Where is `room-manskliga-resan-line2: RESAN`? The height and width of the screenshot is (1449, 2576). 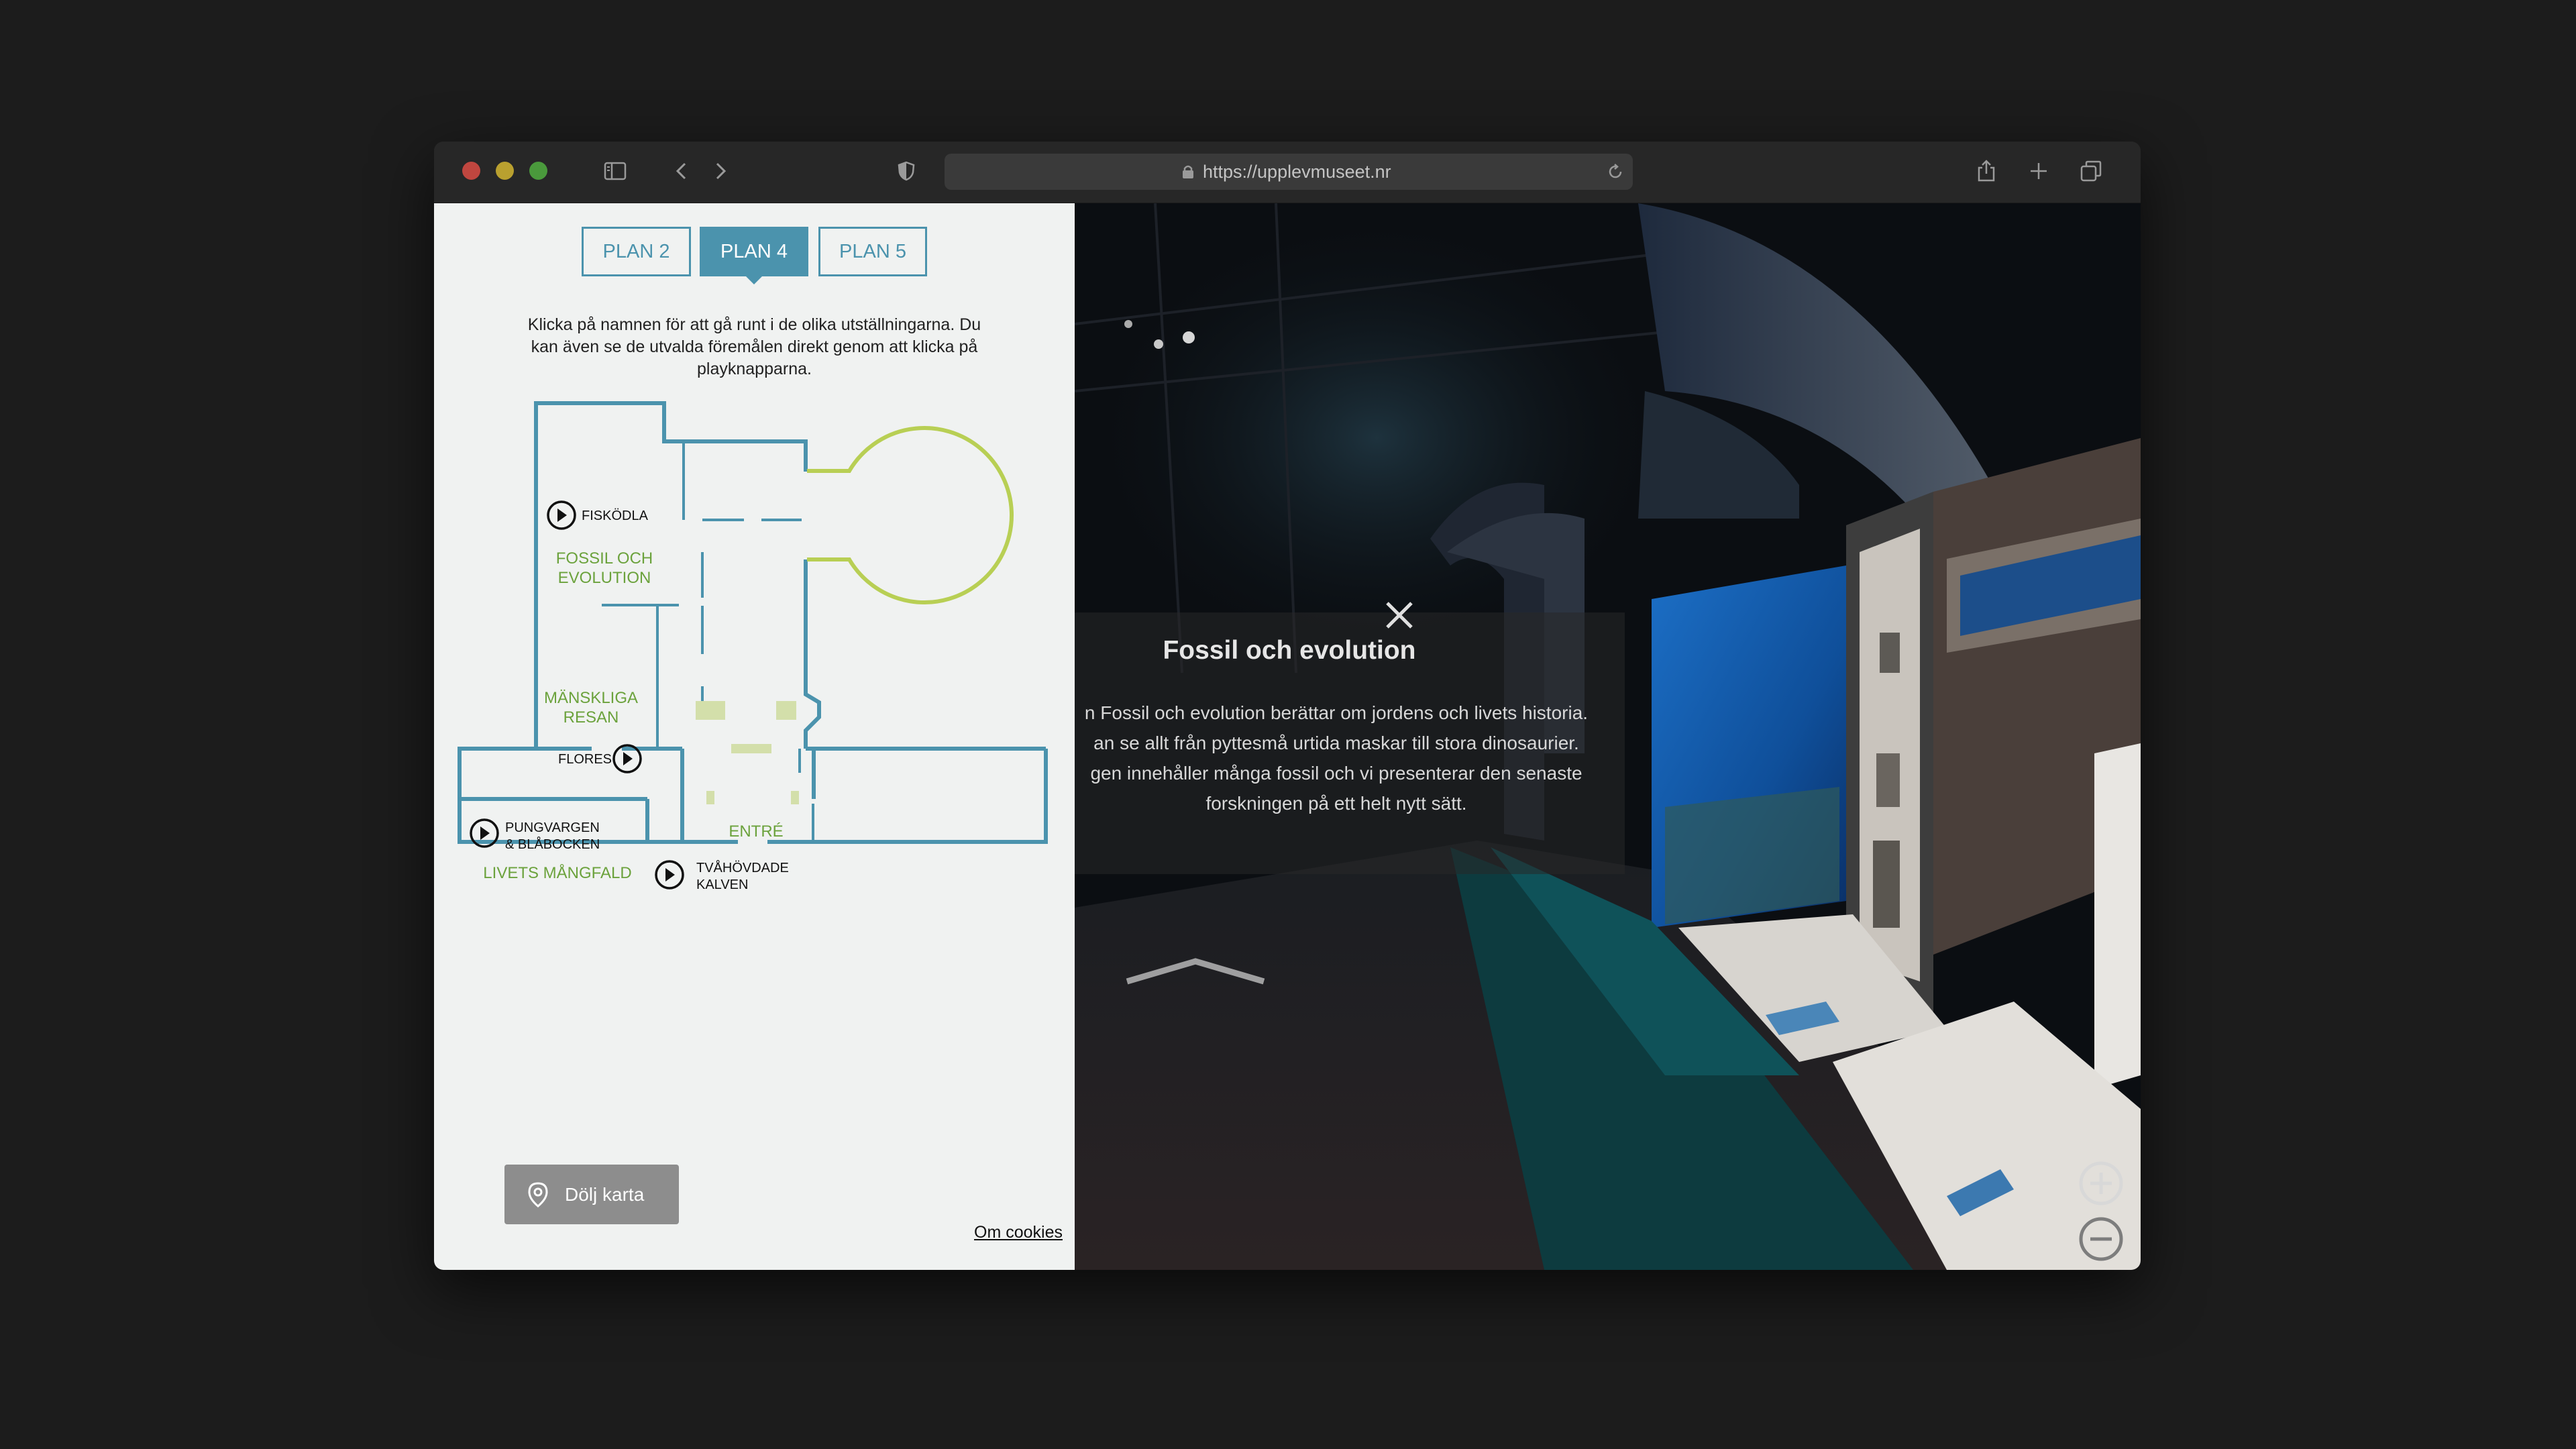
room-manskliga-resan-line2: RESAN is located at coordinates (591, 717).